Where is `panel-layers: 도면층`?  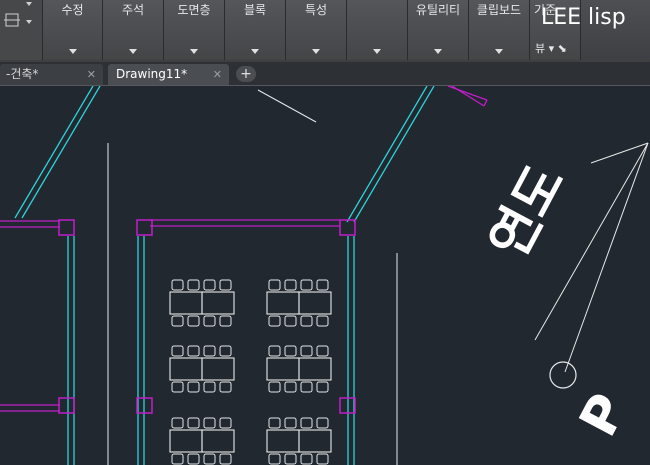 panel-layers: 도면층 is located at coordinates (194, 30).